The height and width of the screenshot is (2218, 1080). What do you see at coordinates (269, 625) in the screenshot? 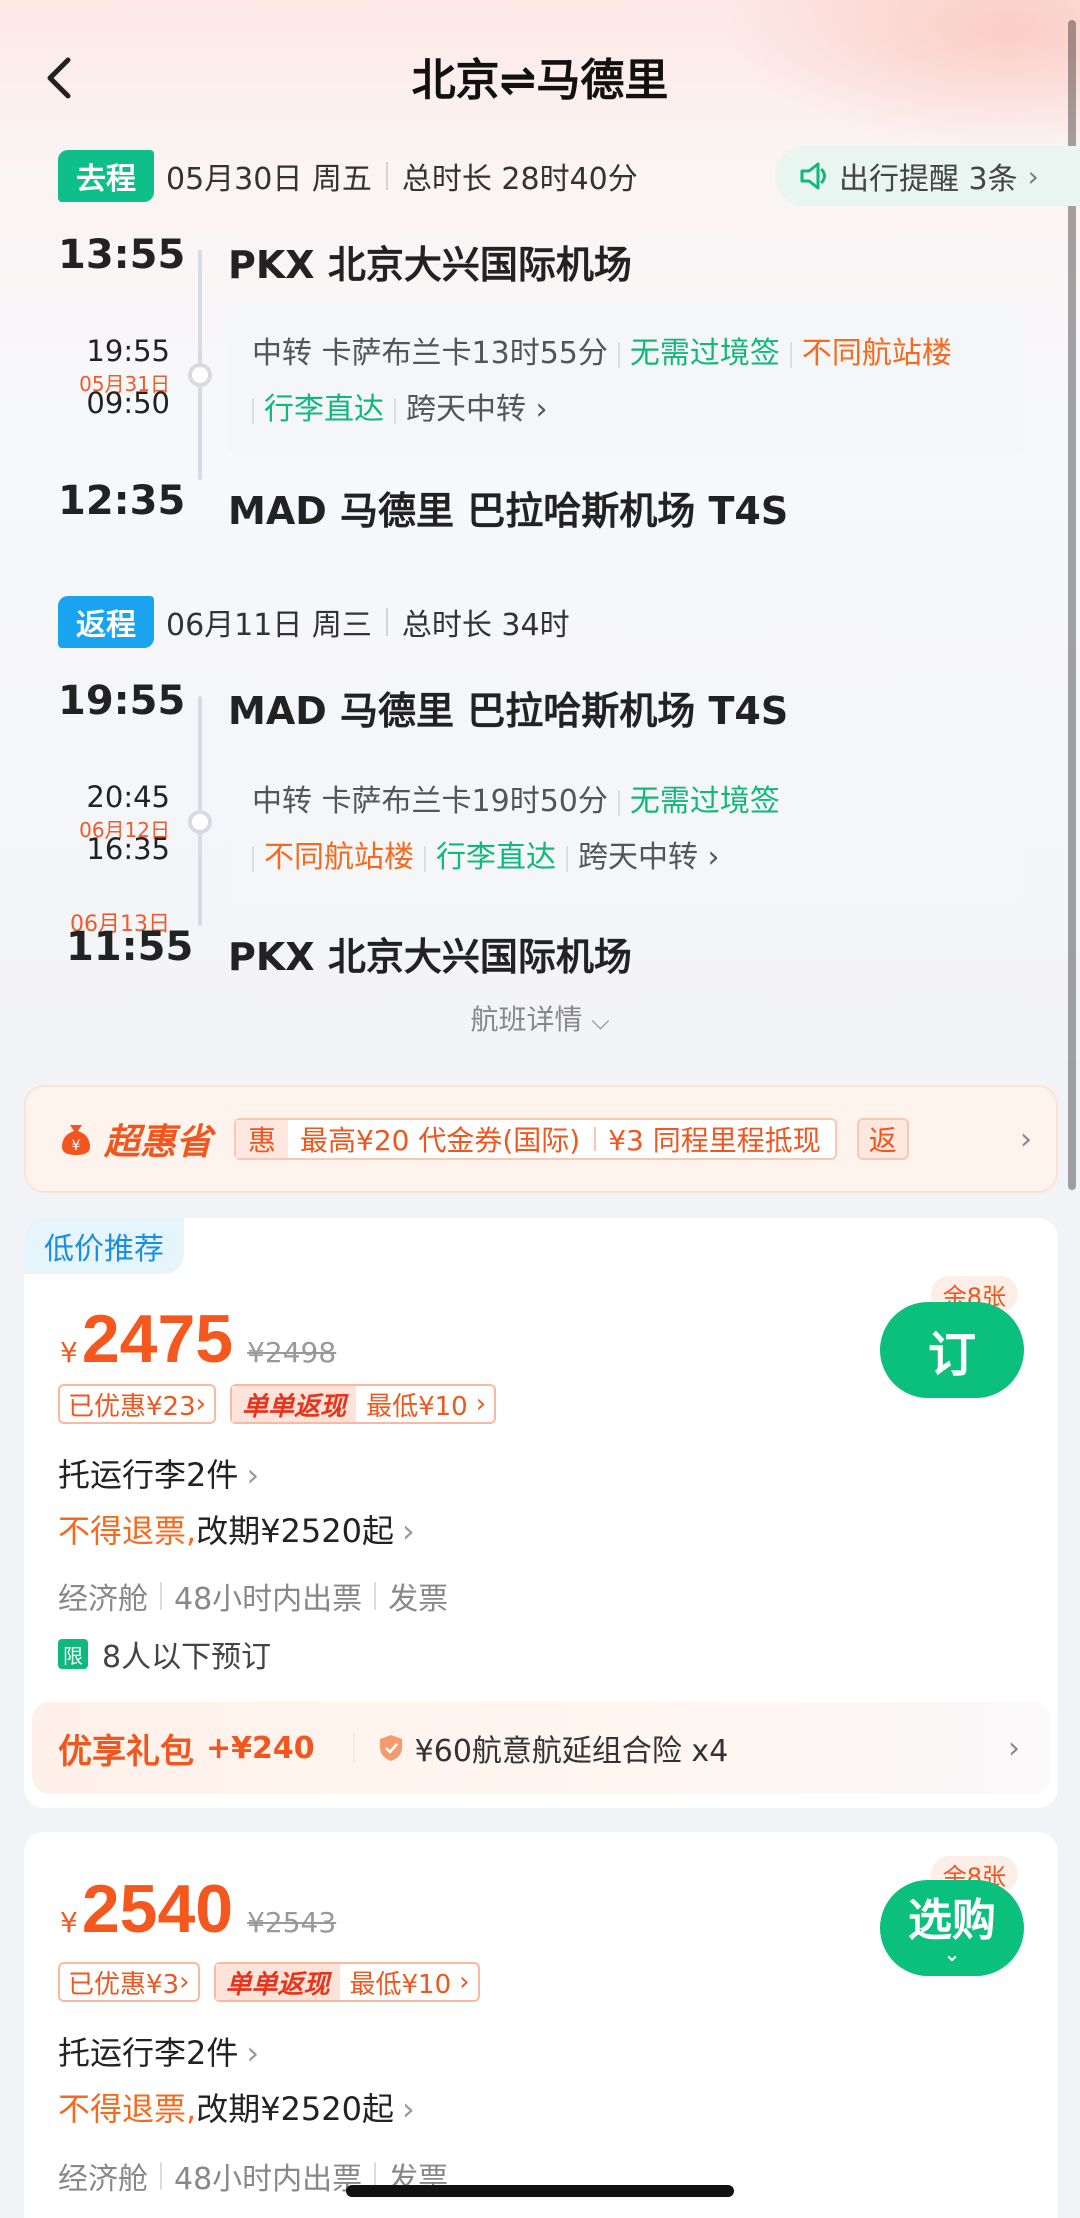
I see `return-date: 06月11日 周三` at bounding box center [269, 625].